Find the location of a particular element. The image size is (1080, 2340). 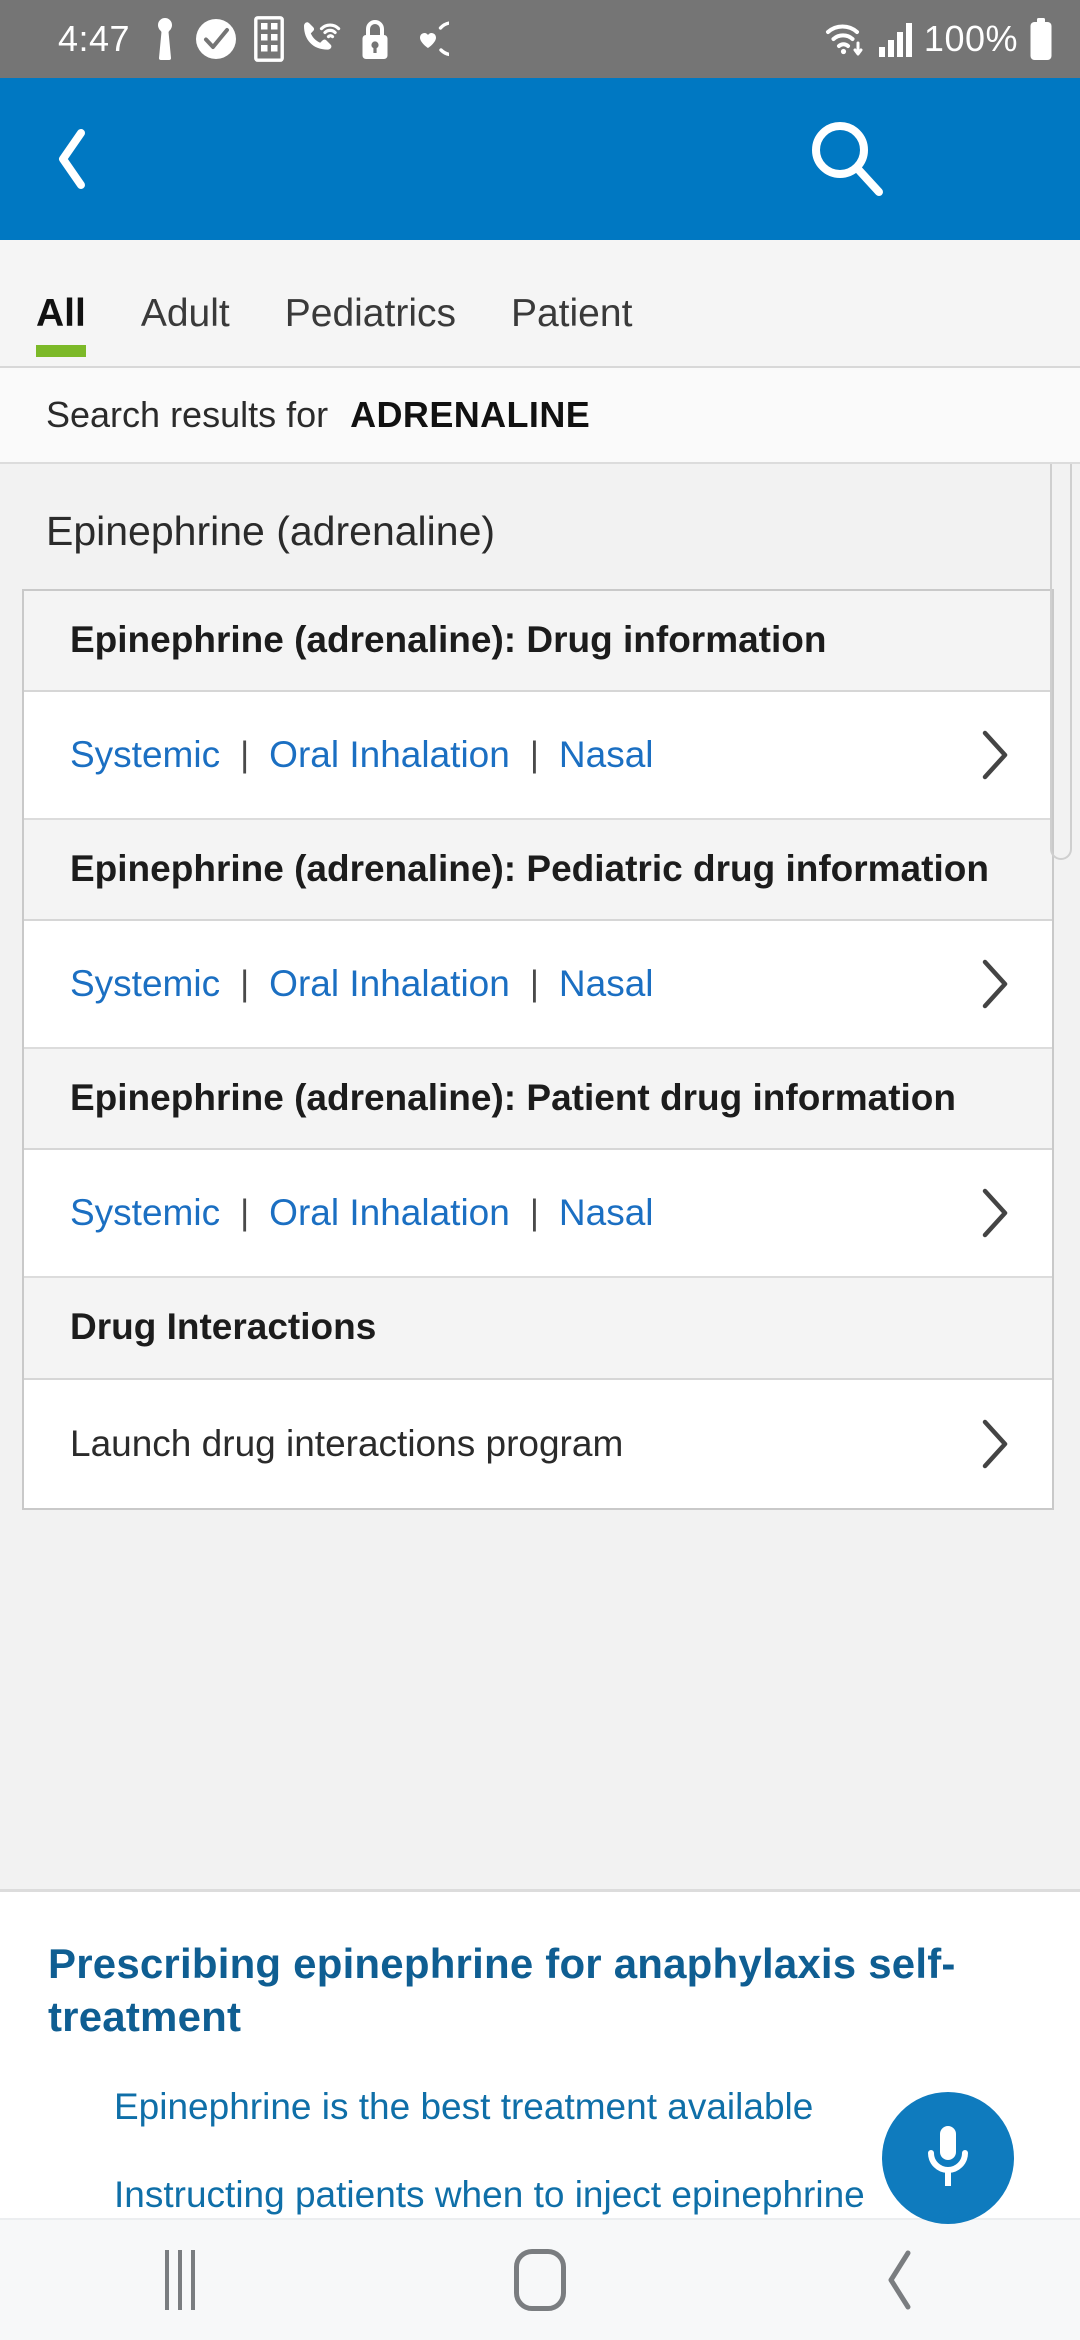

nav-home-button is located at coordinates (540, 2280).